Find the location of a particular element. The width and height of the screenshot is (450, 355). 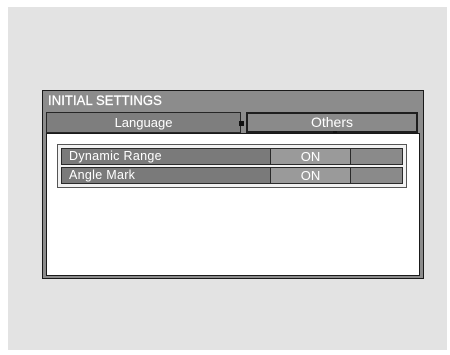

tab-divider-marker is located at coordinates (241, 123).